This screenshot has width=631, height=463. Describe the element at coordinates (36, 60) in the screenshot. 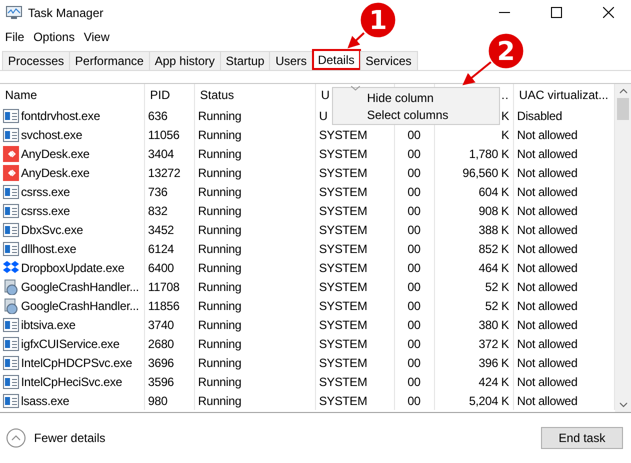

I see `tab: Processes` at that location.